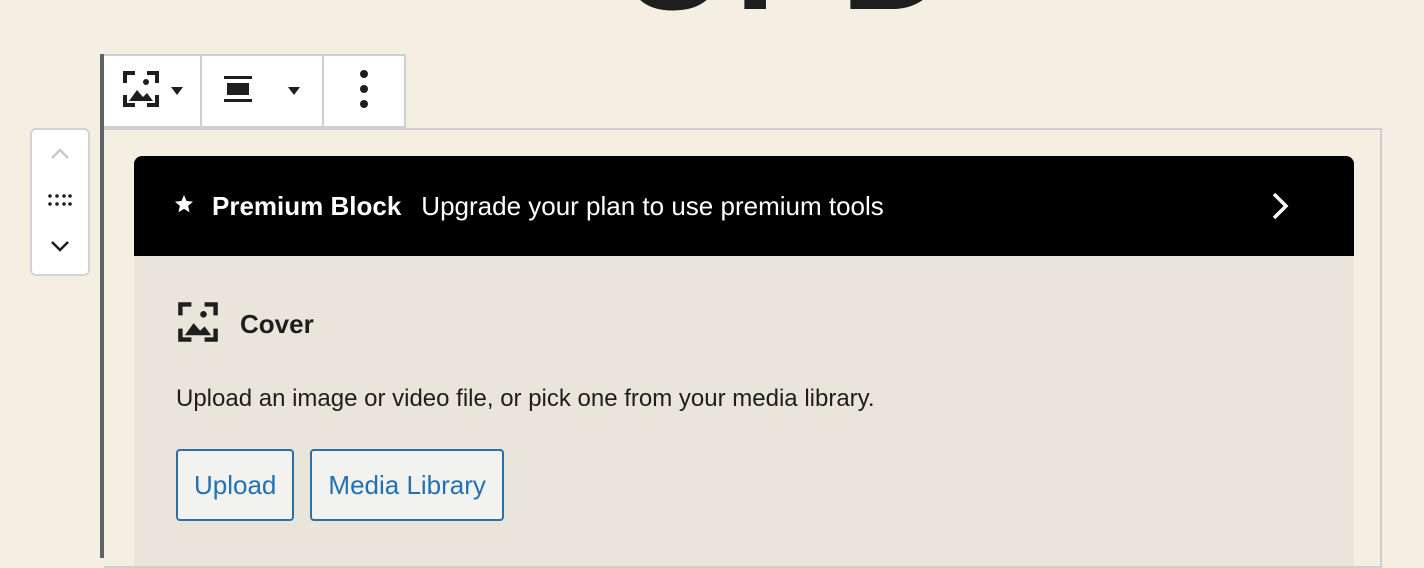 The image size is (1424, 568). Describe the element at coordinates (1280, 208) in the screenshot. I see `chevron-right-icon` at that location.